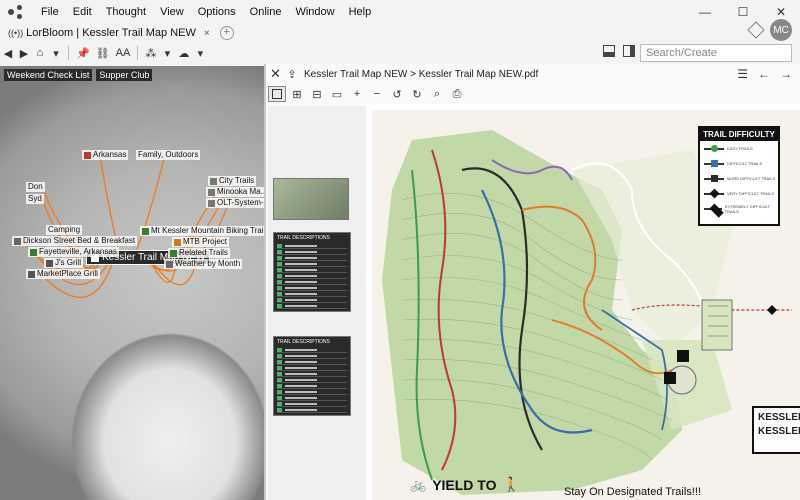 The image size is (800, 500). I want to click on view-options-icon: ☰, so click(742, 74).